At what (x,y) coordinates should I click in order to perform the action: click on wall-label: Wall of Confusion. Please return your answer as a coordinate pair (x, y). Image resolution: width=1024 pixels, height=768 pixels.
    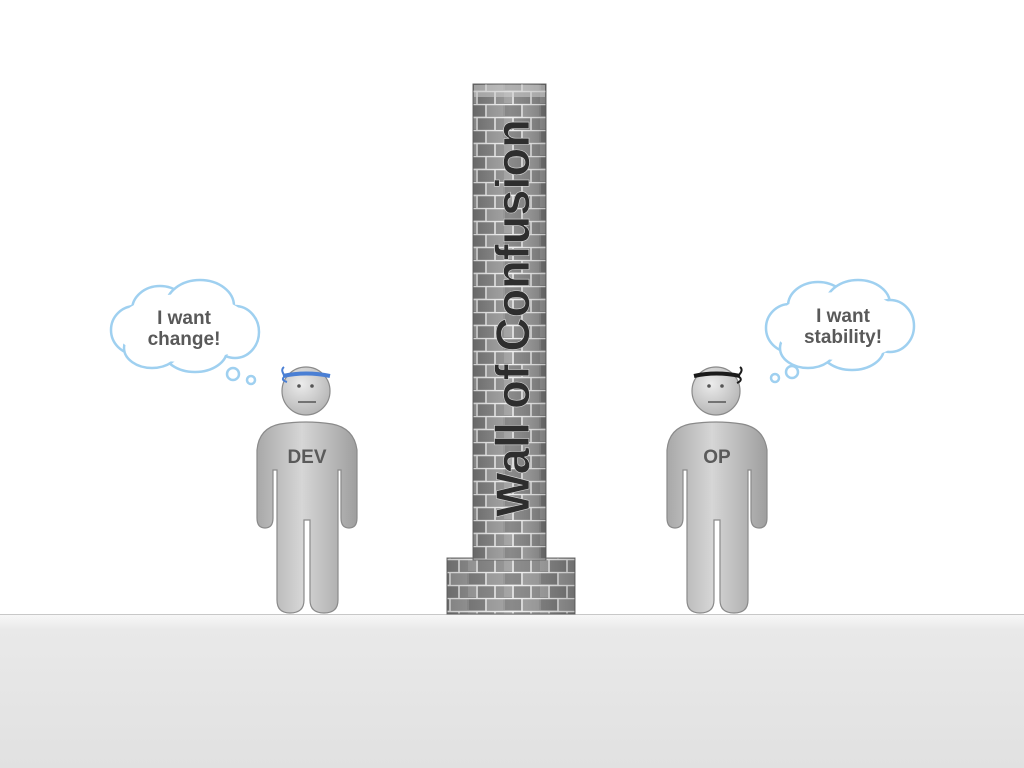
    Looking at the image, I should click on (512, 318).